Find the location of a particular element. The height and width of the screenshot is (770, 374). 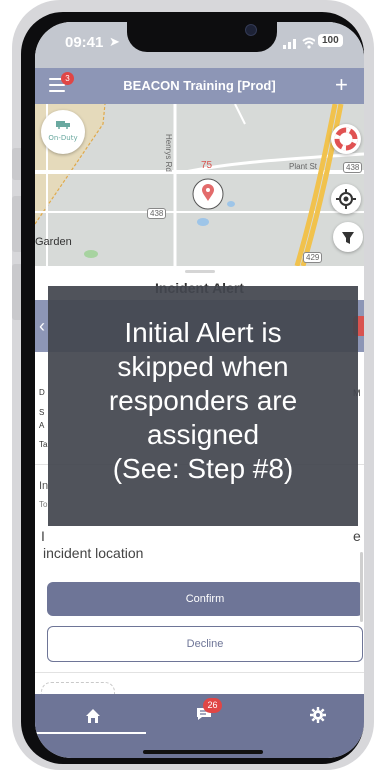

overlay-line-2: skipped when is located at coordinates (203, 366).